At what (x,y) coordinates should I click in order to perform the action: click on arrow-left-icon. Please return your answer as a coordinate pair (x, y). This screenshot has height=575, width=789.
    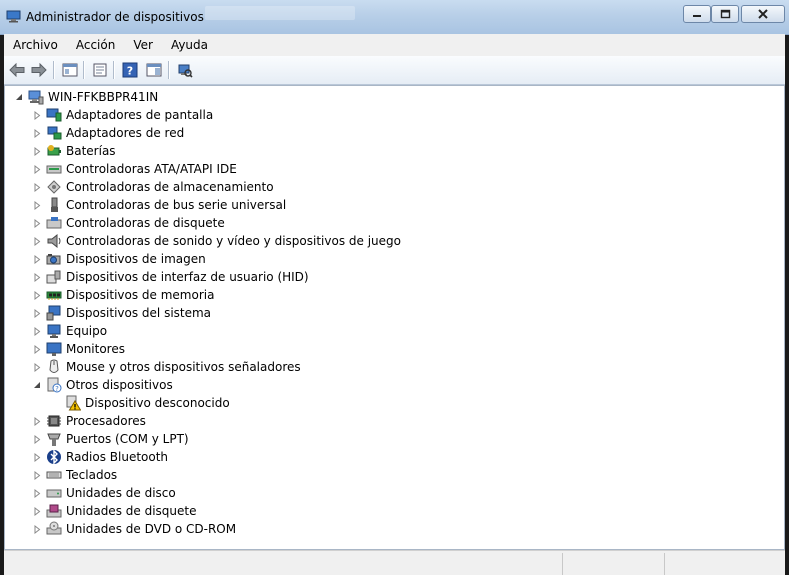
    Looking at the image, I should click on (17, 70).